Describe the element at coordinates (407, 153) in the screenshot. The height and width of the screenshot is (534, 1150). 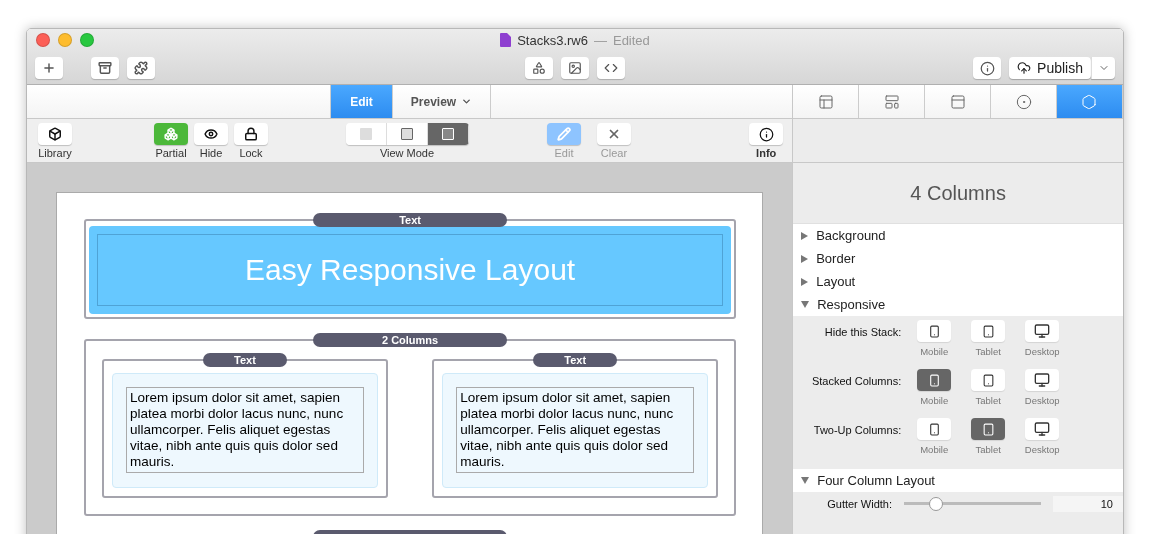
I see `tool-label: View Mode` at that location.